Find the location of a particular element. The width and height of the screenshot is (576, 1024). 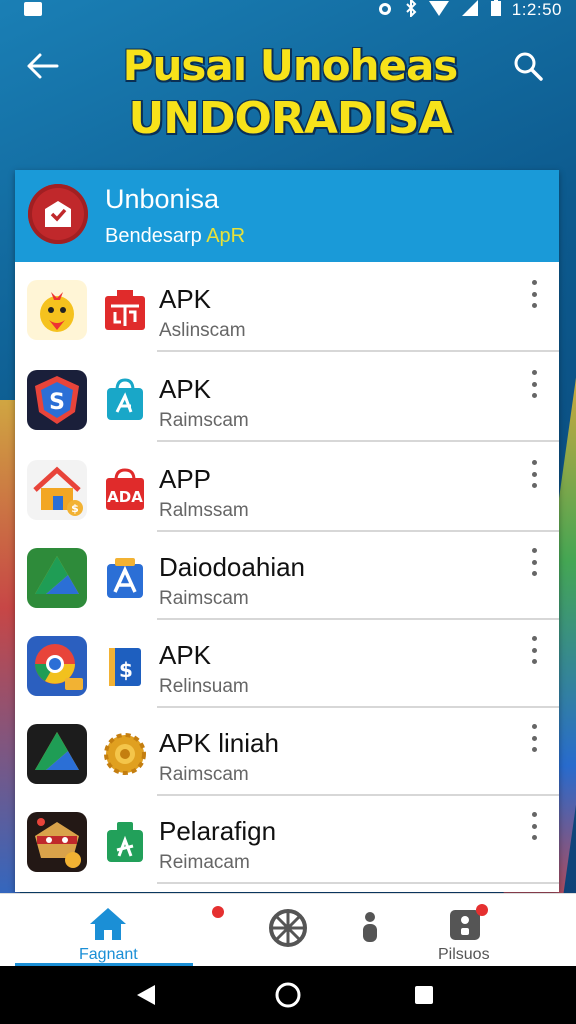

teal-bag-icon is located at coordinates (125, 400).